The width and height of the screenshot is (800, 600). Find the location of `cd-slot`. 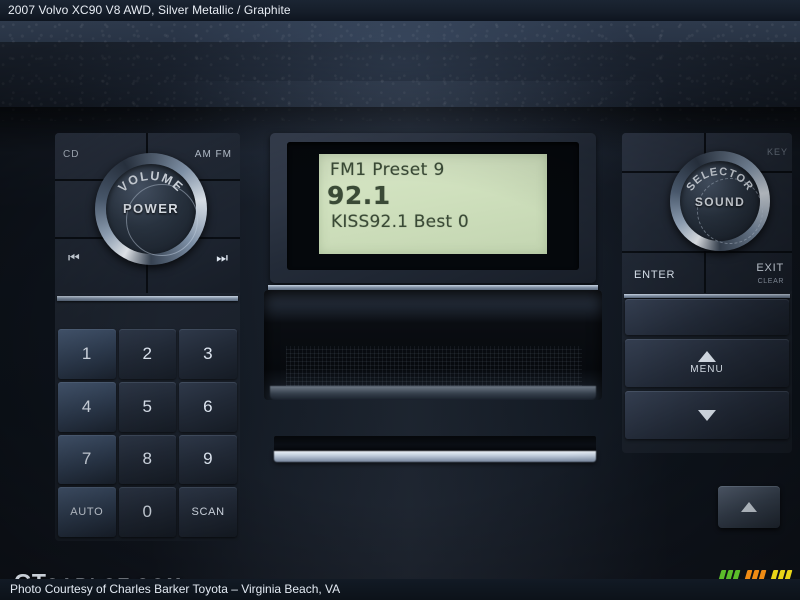

cd-slot is located at coordinates (435, 444).